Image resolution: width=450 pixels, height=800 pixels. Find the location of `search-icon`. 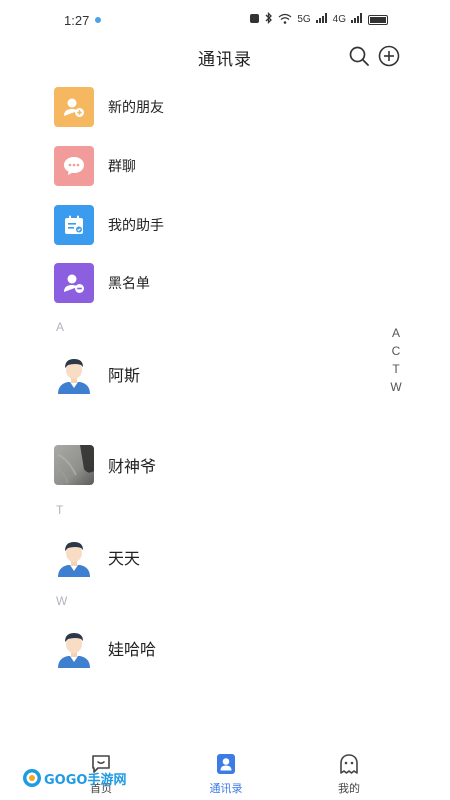

search-icon is located at coordinates (359, 56).